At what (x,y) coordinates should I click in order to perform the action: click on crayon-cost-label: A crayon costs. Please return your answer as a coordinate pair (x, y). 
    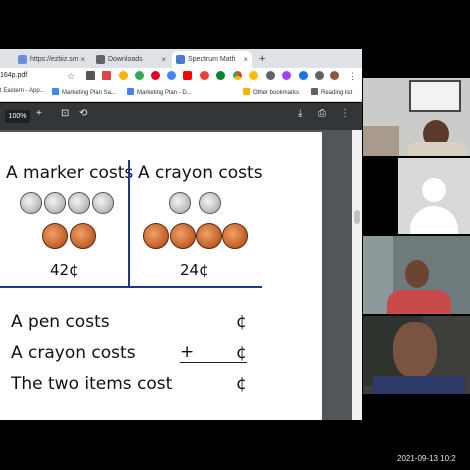
    Looking at the image, I should click on (73, 353).